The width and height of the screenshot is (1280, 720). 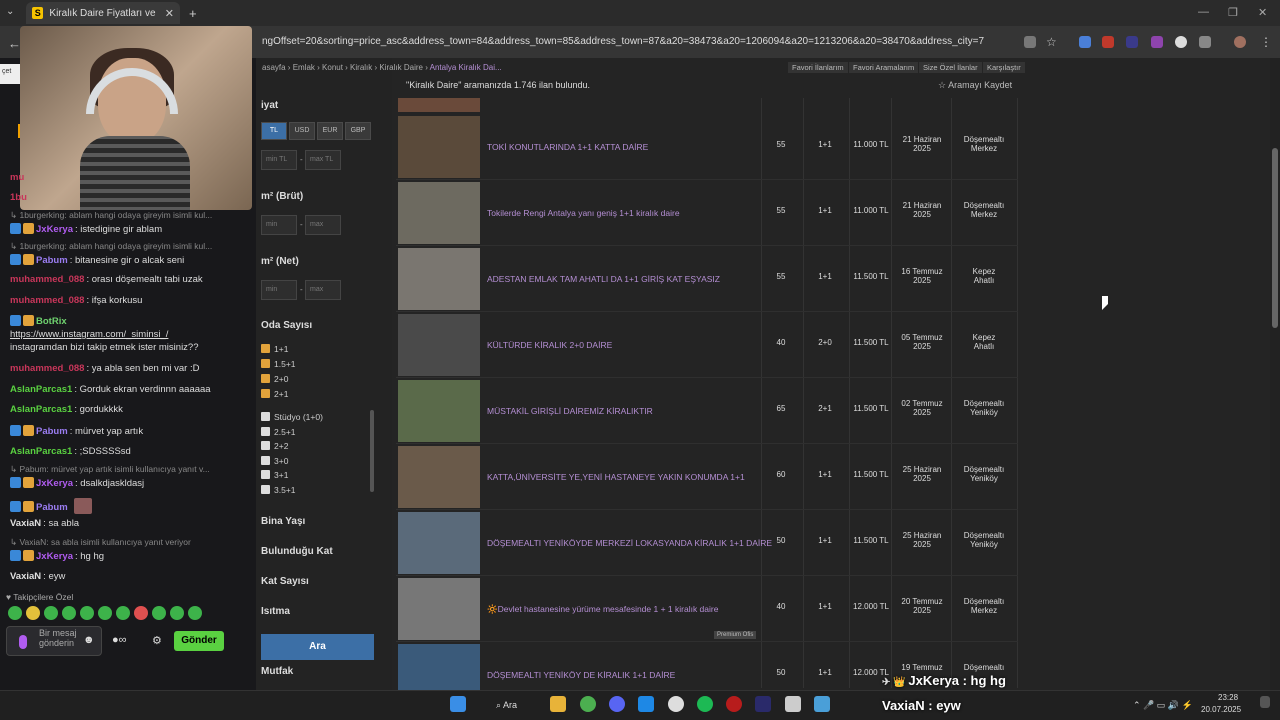 I want to click on room-checkbox: 2.5+1, so click(x=278, y=431).